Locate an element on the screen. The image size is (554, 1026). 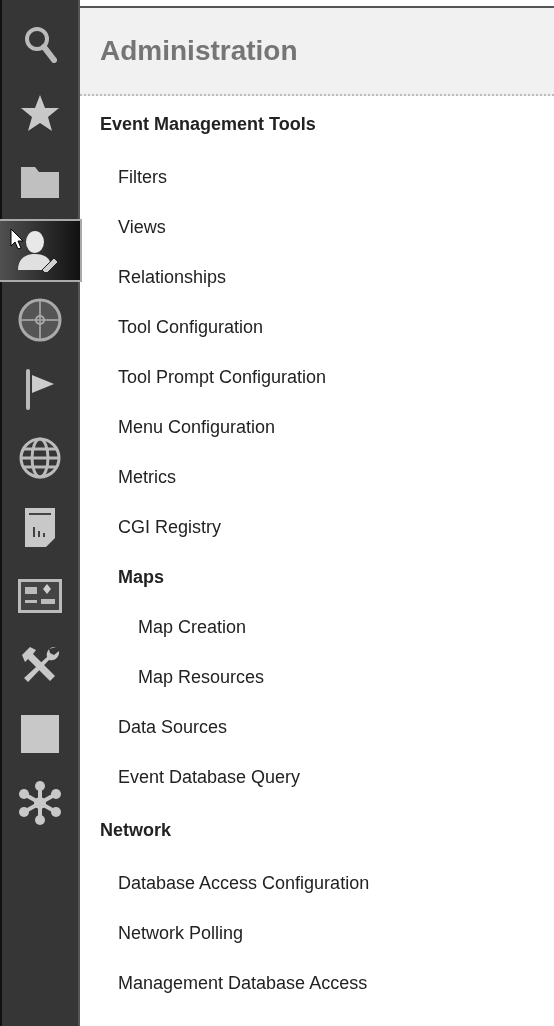
menu-link: Map Creation is located at coordinates (317, 627).